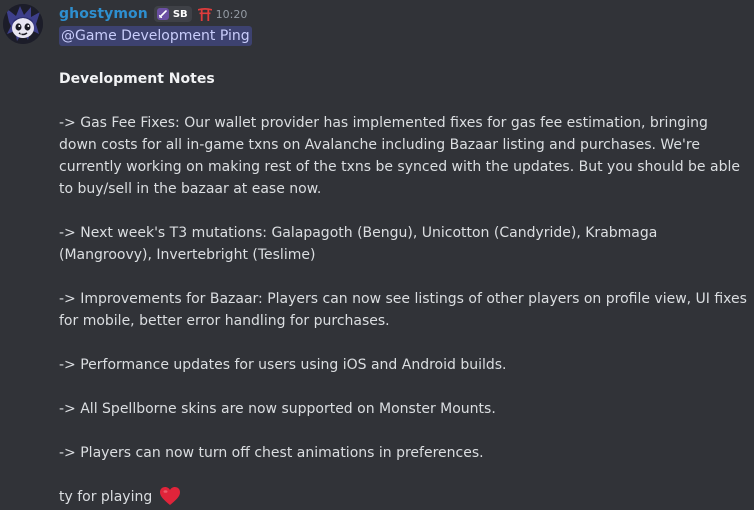 Image resolution: width=754 pixels, height=510 pixels. I want to click on message-header: ghostymon SB 10:20, so click(153, 14).